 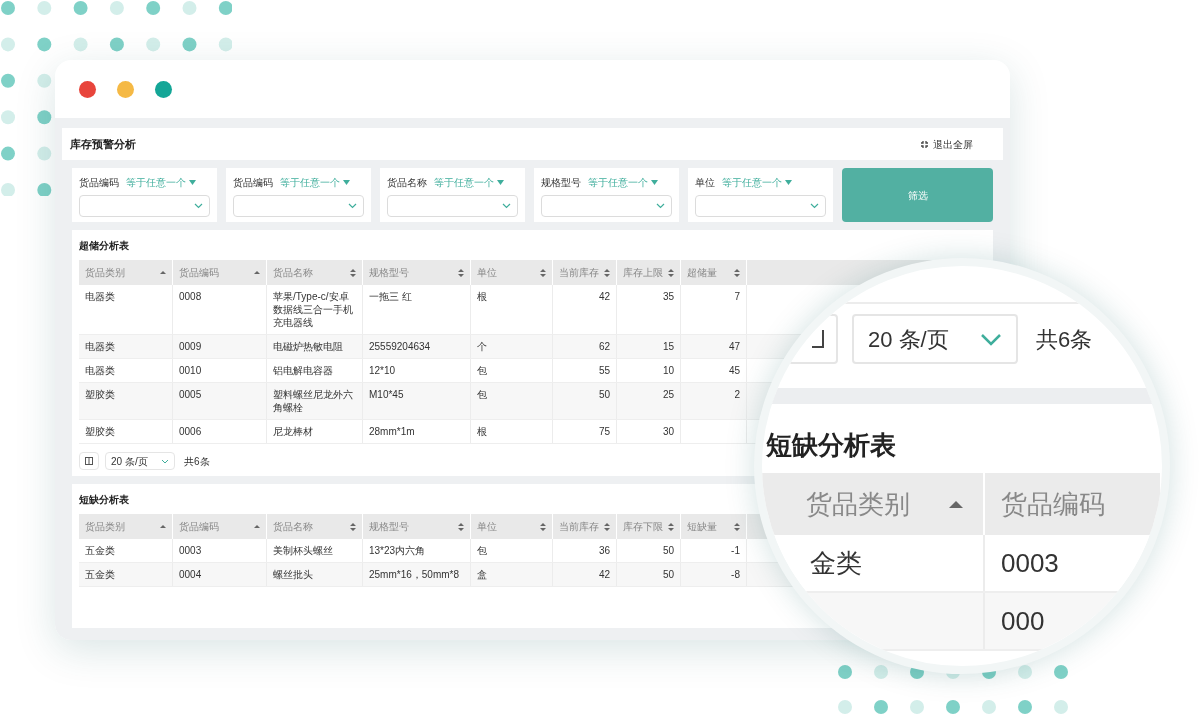 I want to click on table-cell: 0009, so click(x=190, y=346).